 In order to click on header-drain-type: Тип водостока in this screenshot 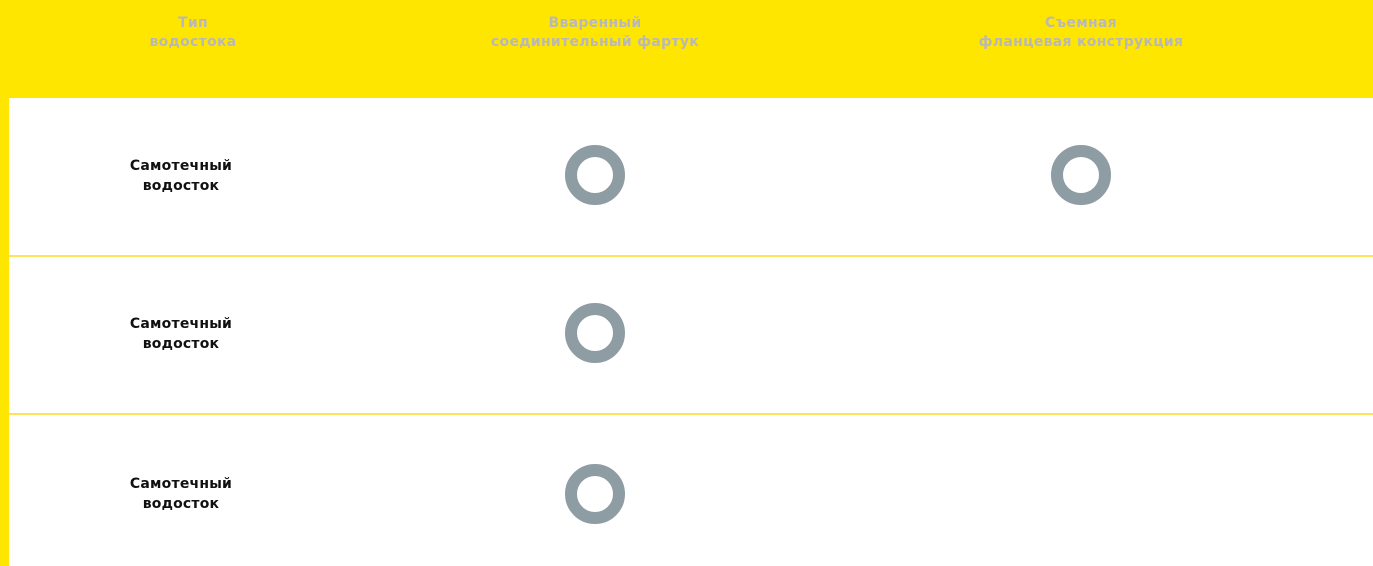, I will do `click(193, 32)`.